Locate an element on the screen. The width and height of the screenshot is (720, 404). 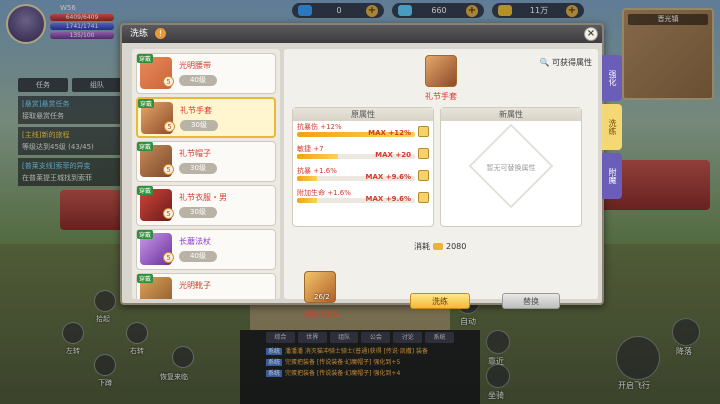
gloves-icon is located at coordinates (441, 71).